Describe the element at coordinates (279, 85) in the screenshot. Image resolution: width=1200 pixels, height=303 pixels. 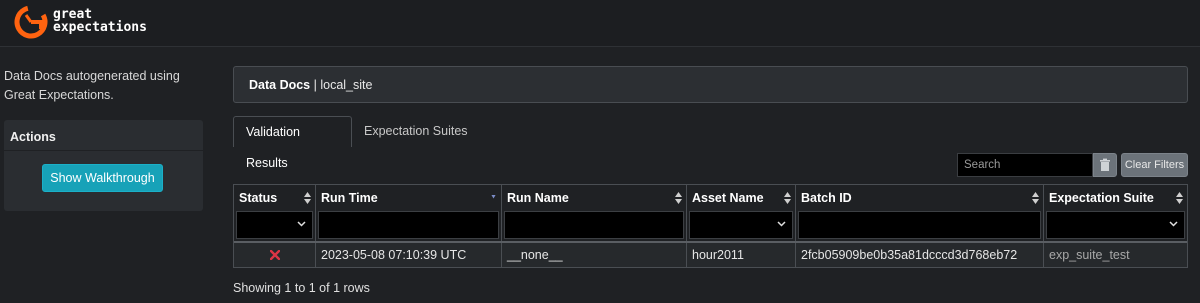
I see `breadcrumb-root: Data Docs` at that location.